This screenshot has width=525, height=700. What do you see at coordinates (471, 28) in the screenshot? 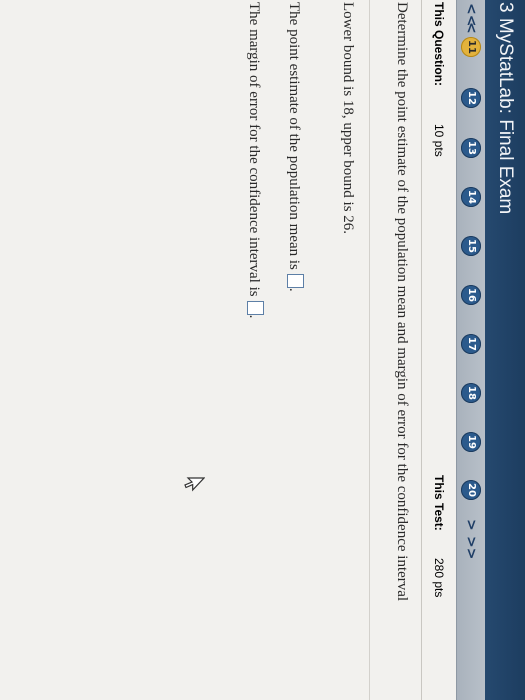
I see `previous-question-button: <` at bounding box center [471, 28].